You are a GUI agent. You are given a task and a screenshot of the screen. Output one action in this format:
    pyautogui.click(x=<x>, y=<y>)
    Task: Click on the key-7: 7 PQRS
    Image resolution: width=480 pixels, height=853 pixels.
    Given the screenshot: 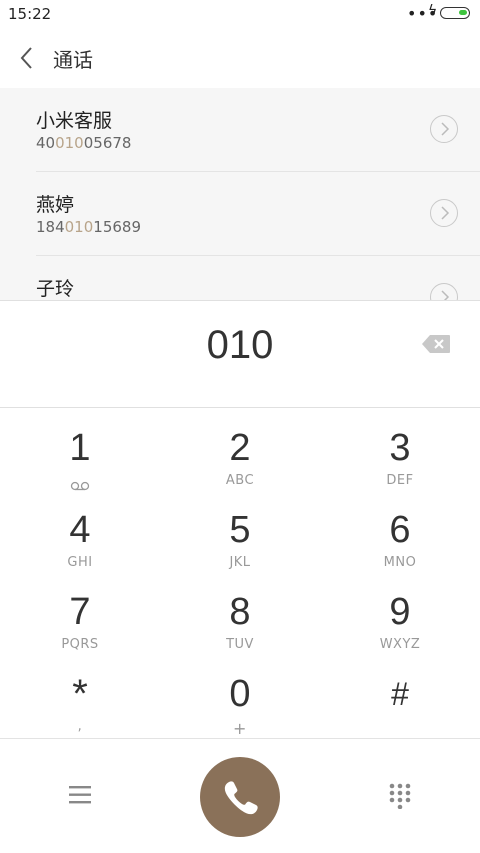 What is the action you would take?
    pyautogui.click(x=80, y=623)
    